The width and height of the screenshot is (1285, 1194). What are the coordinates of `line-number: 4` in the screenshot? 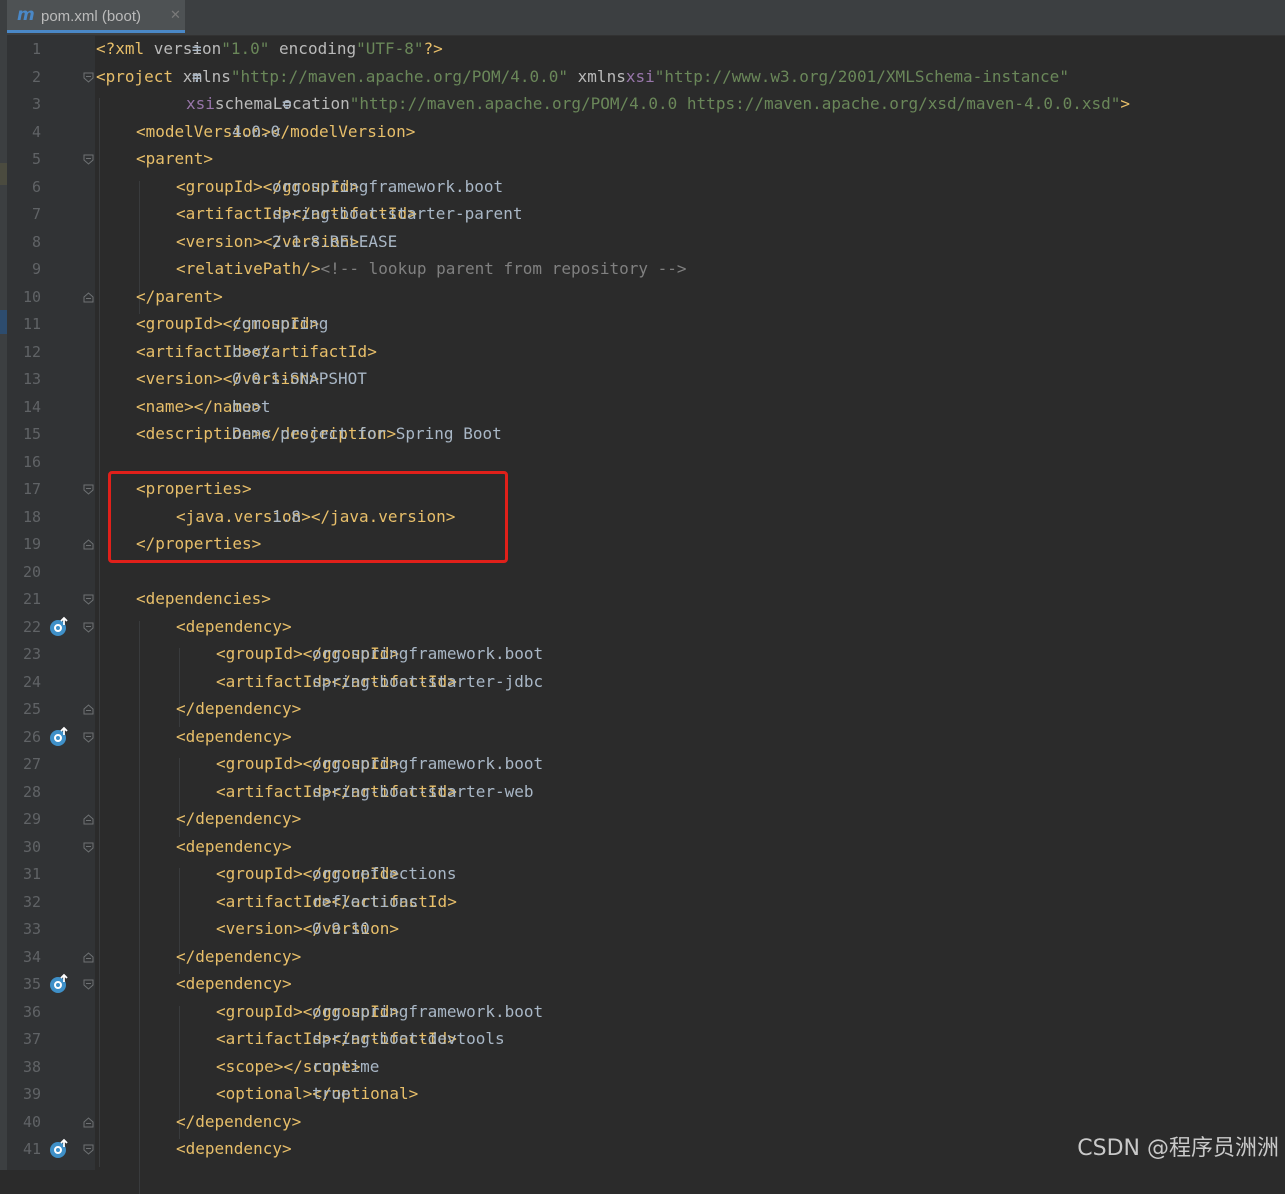 It's located at (24, 132).